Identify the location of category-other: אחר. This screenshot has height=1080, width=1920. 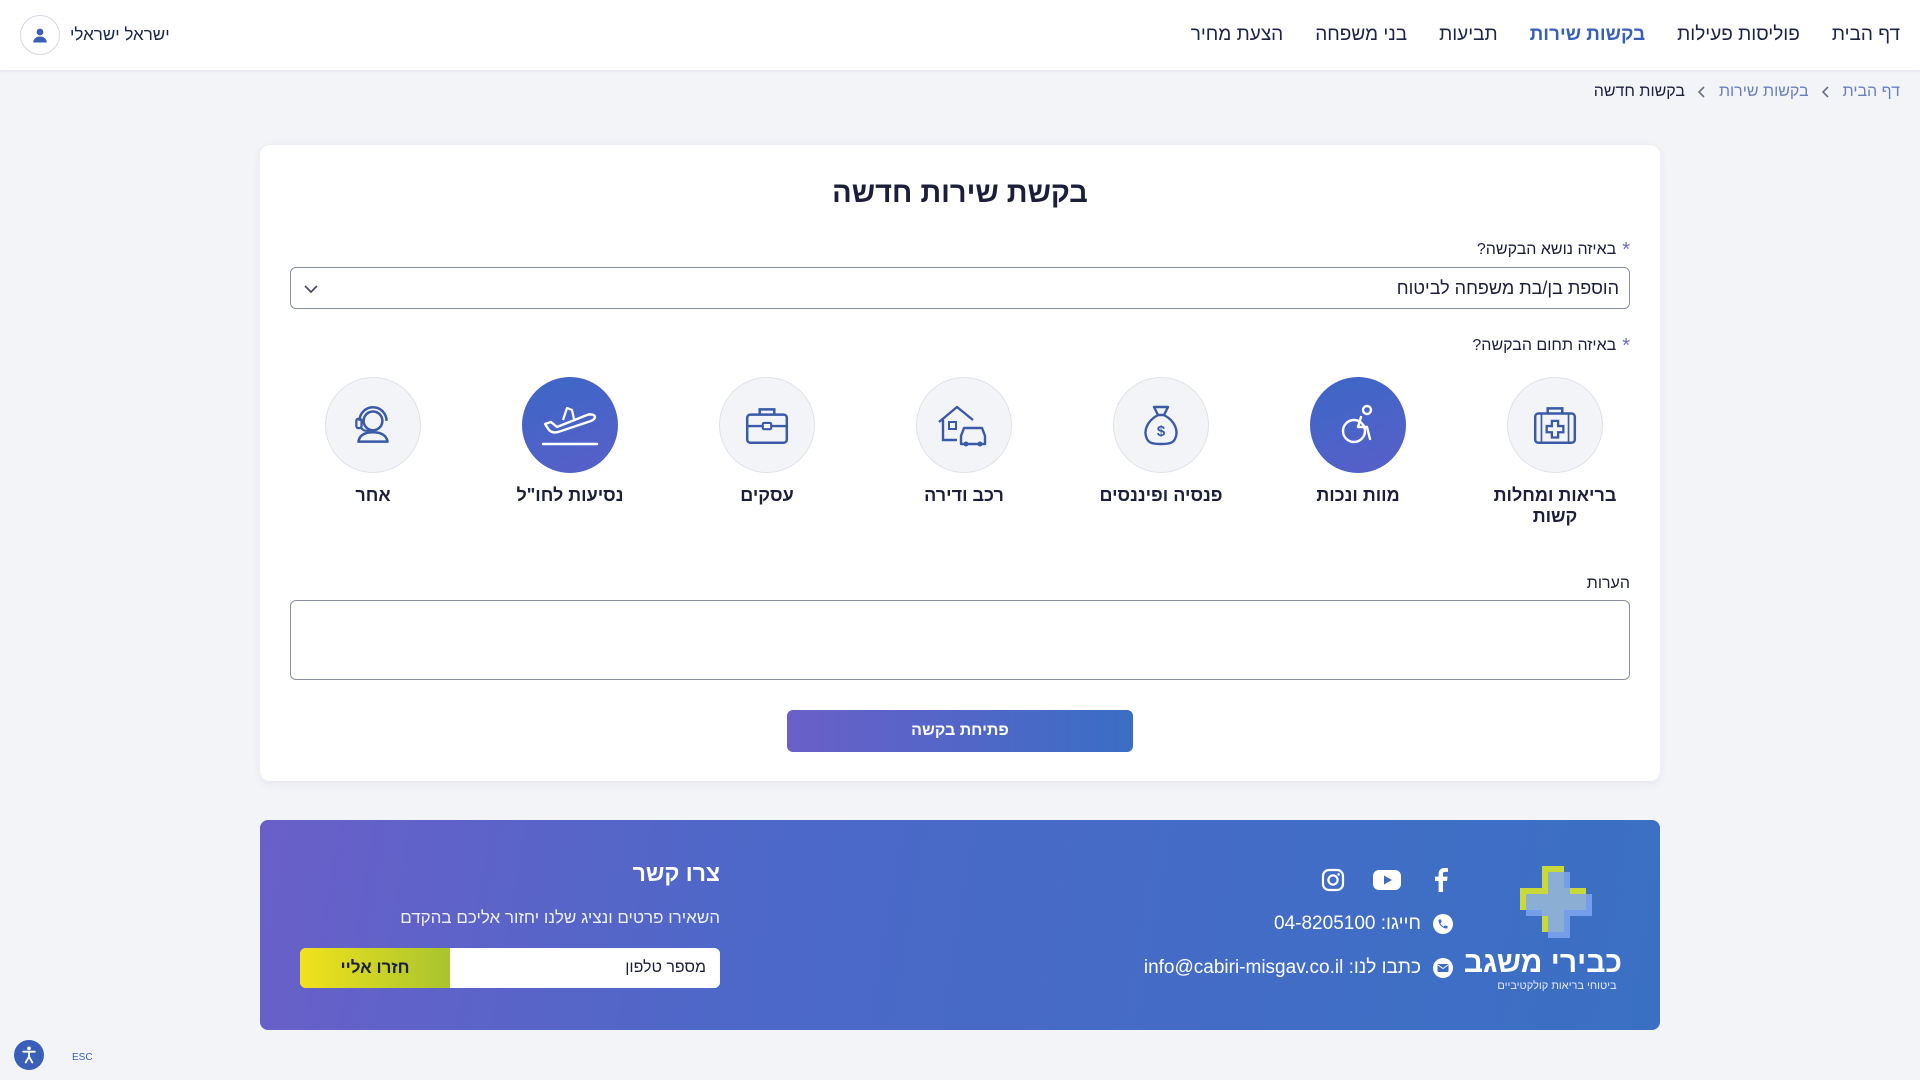
(373, 441).